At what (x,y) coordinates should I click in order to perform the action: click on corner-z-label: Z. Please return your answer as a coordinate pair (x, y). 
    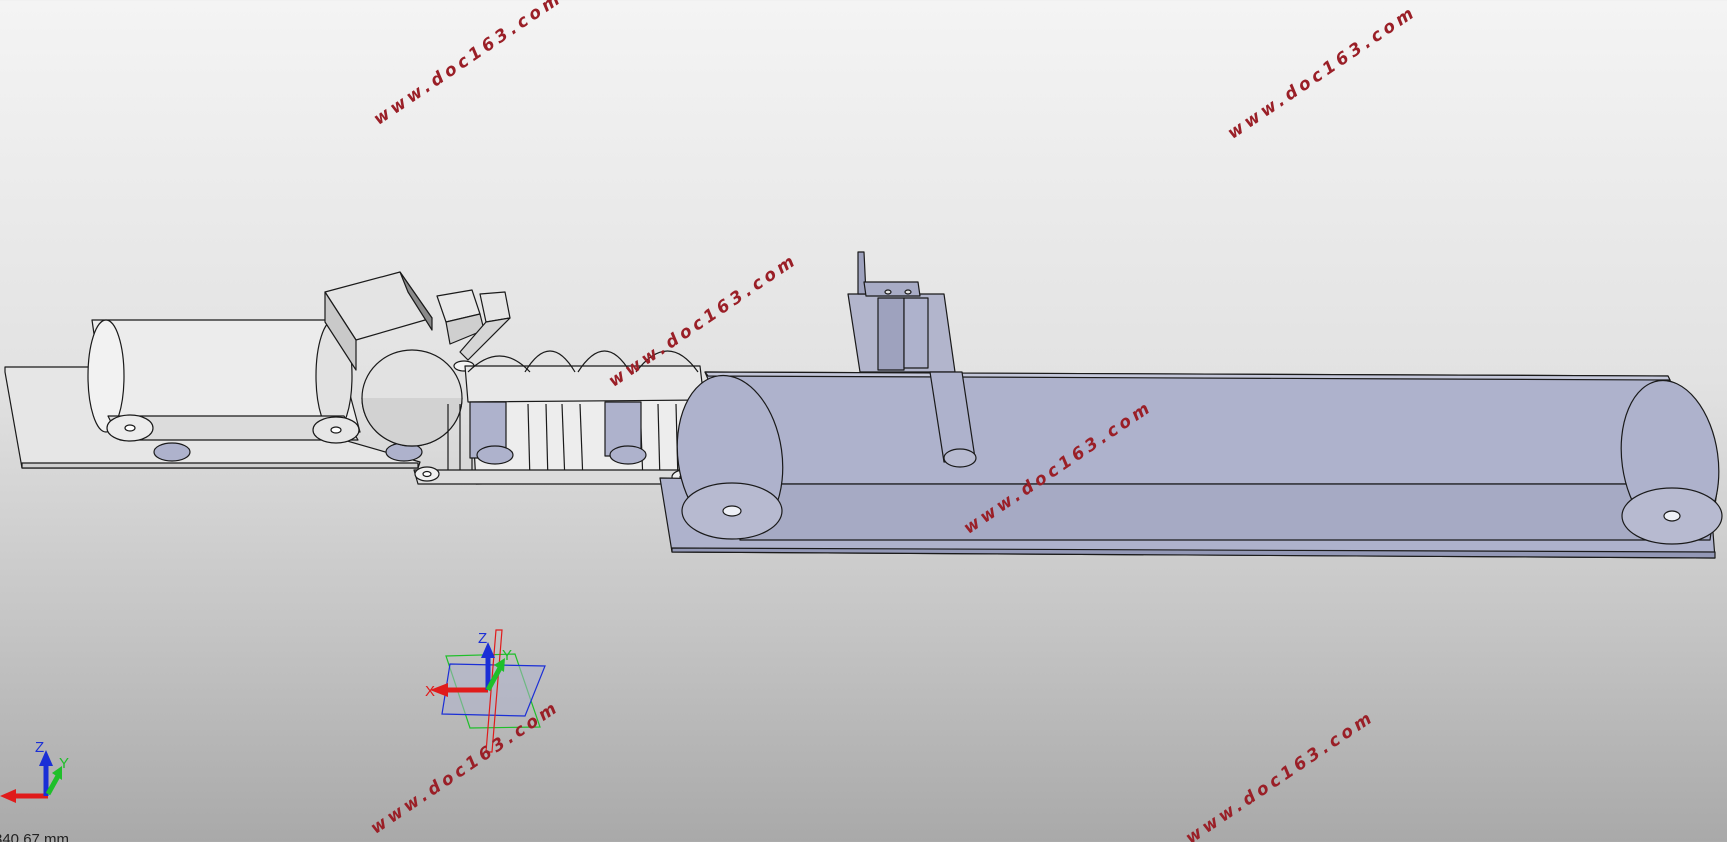
    Looking at the image, I should click on (39, 747).